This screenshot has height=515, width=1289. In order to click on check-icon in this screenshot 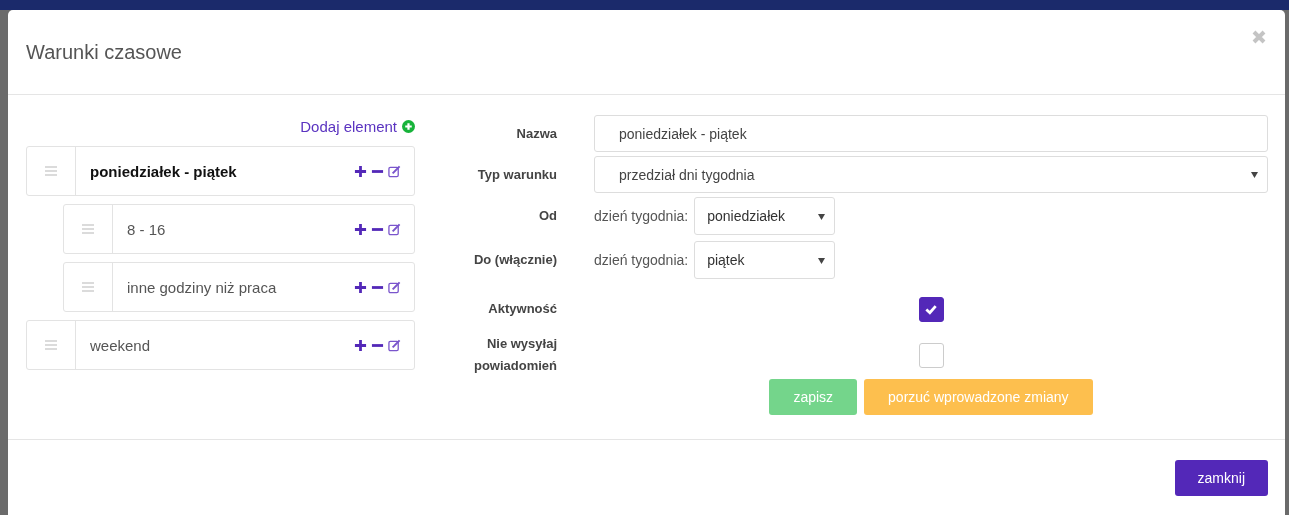, I will do `click(931, 309)`.